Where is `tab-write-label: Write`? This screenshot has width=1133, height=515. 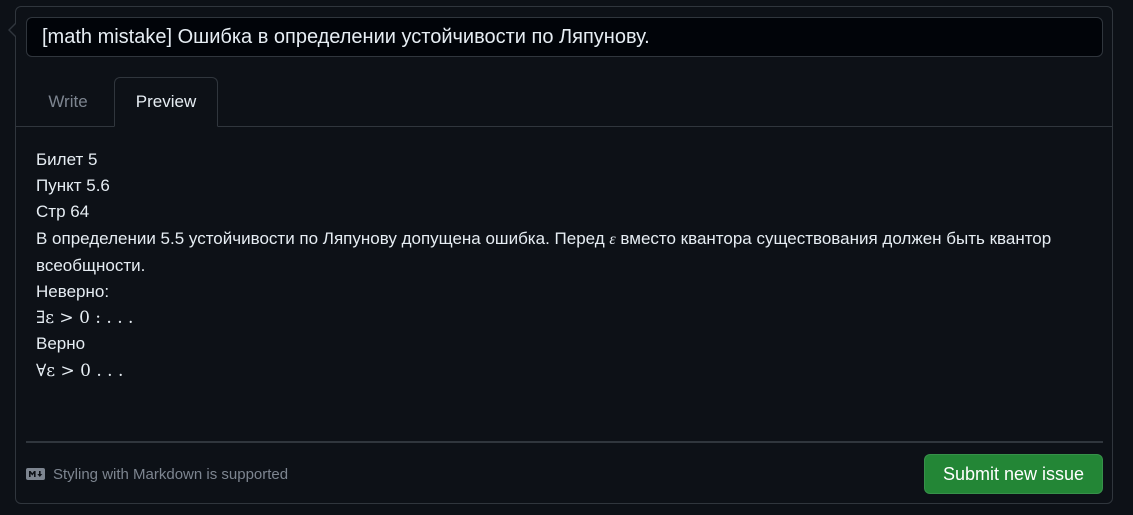 tab-write-label: Write is located at coordinates (68, 101).